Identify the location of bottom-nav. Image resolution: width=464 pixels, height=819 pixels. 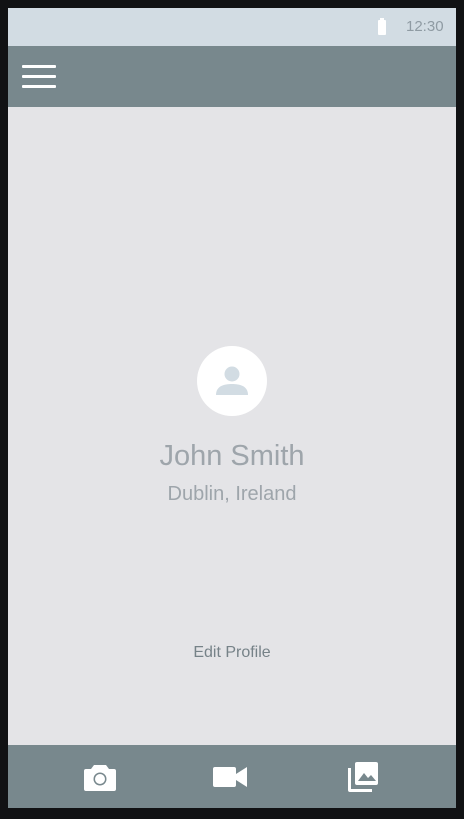
(232, 776).